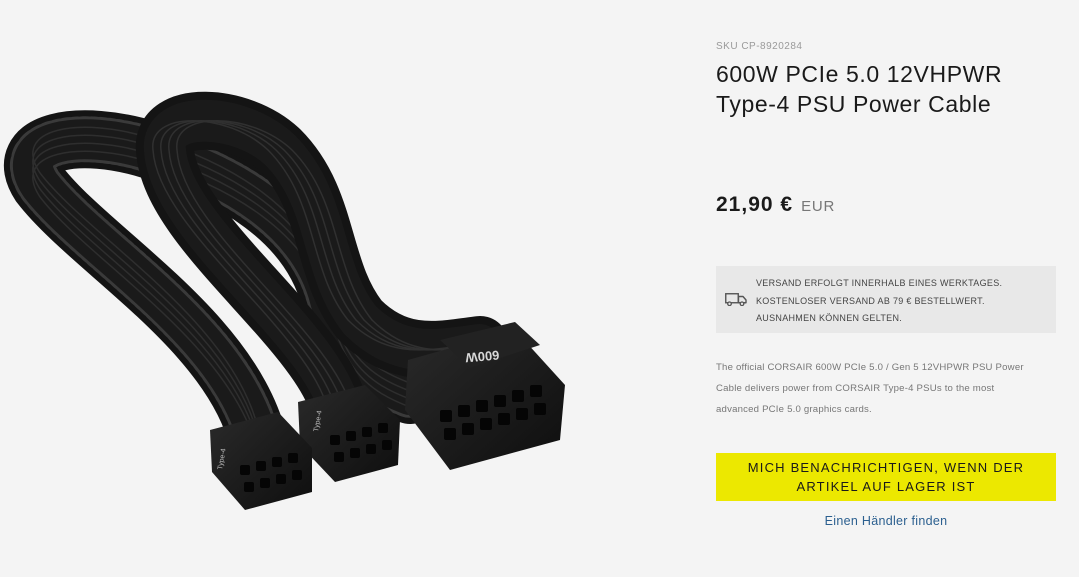 The width and height of the screenshot is (1079, 577). What do you see at coordinates (859, 74) in the screenshot?
I see `product-title-line-1: 600W PCIe 5.0 12VHPWR` at bounding box center [859, 74].